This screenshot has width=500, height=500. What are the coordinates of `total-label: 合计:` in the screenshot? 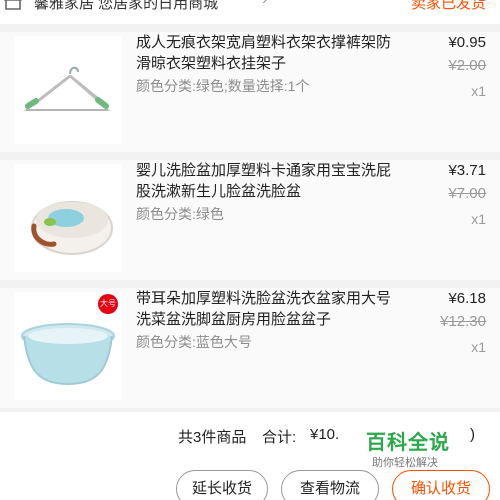 It's located at (279, 437).